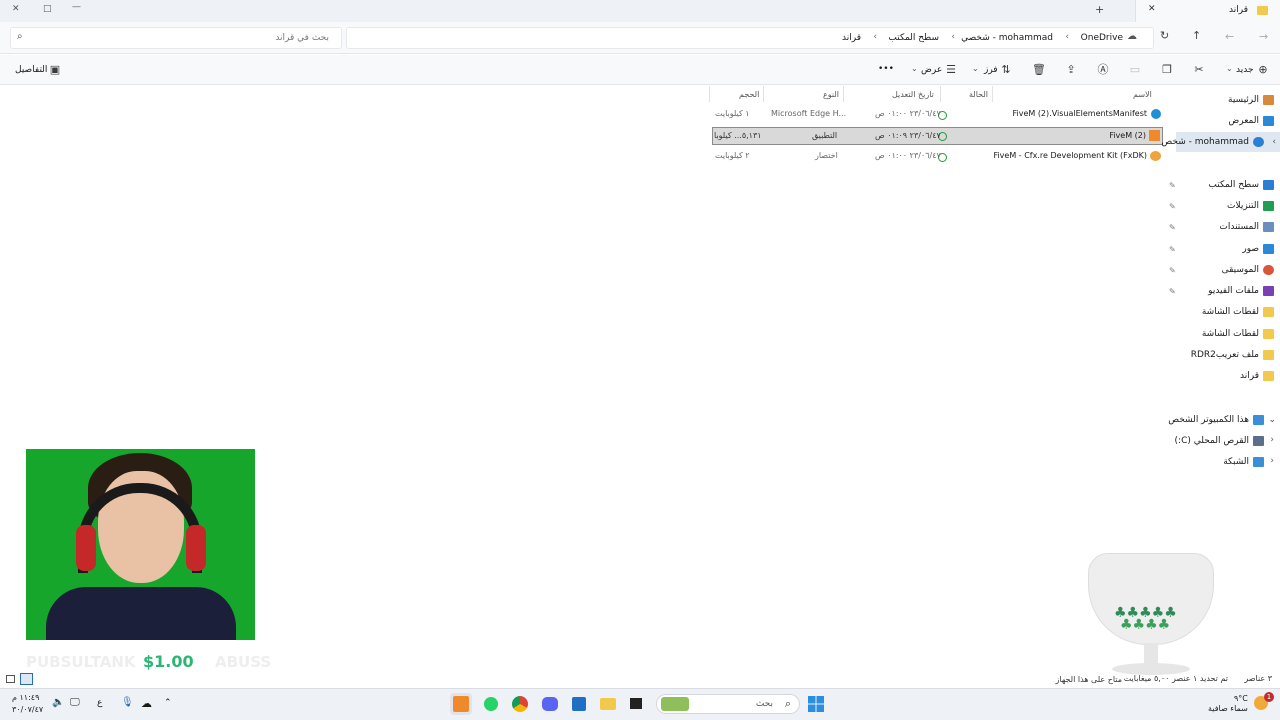 This screenshot has height=720, width=1280. Describe the element at coordinates (55, 70) in the screenshot. I see `details-pane-icon: ▣` at that location.